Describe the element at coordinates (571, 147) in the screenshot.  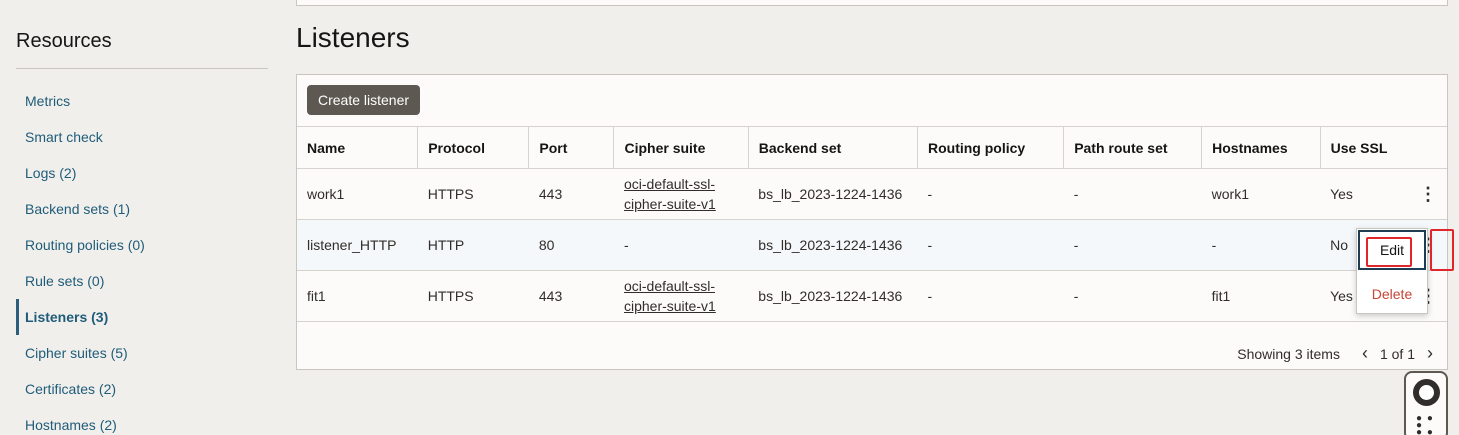
I see `column-header-port: Port` at that location.